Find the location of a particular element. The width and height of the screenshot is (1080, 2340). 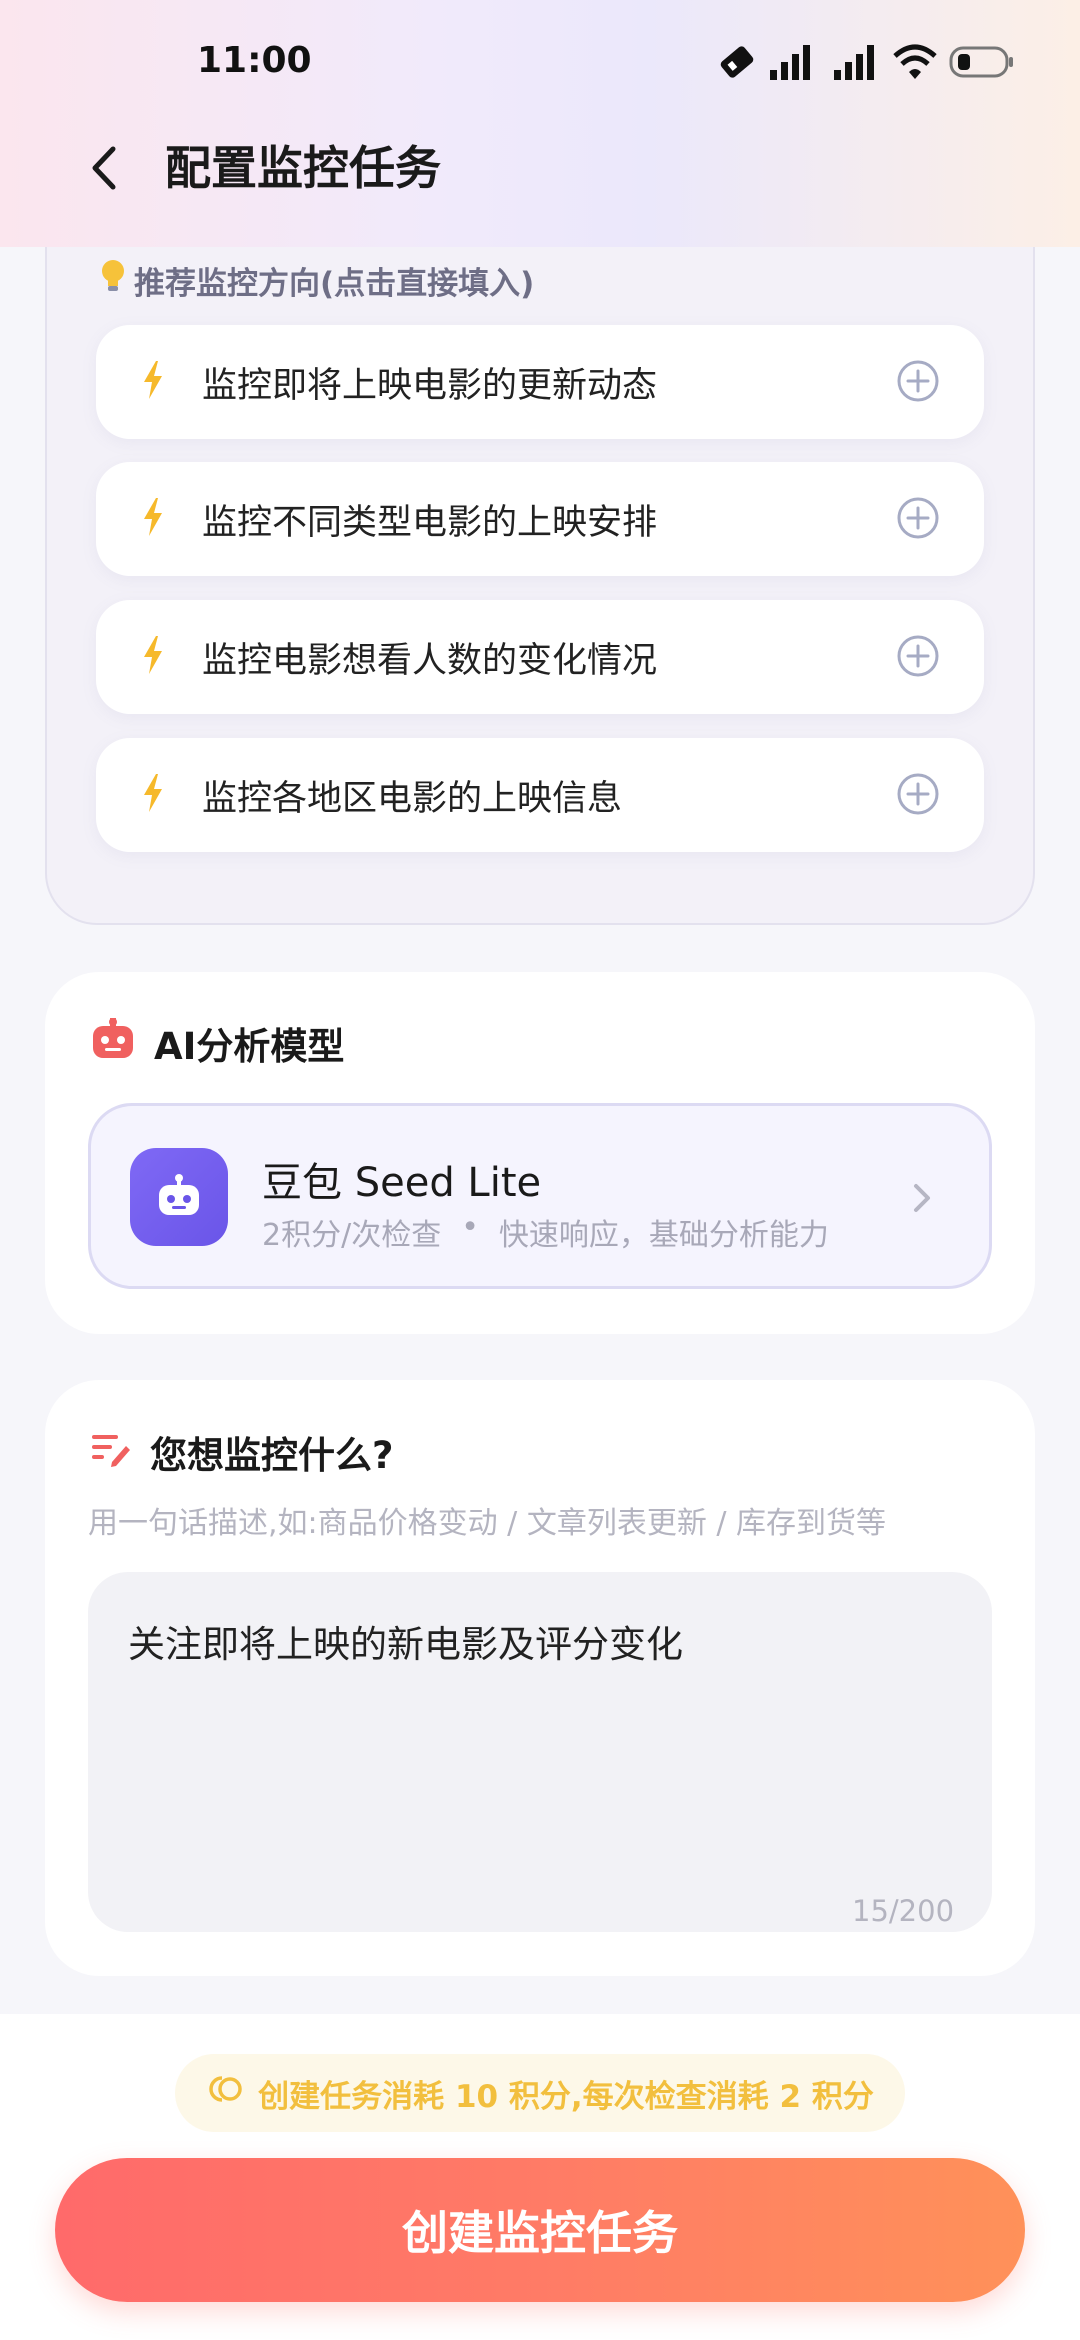

model-heading-label: AI分析模型 is located at coordinates (249, 1046).